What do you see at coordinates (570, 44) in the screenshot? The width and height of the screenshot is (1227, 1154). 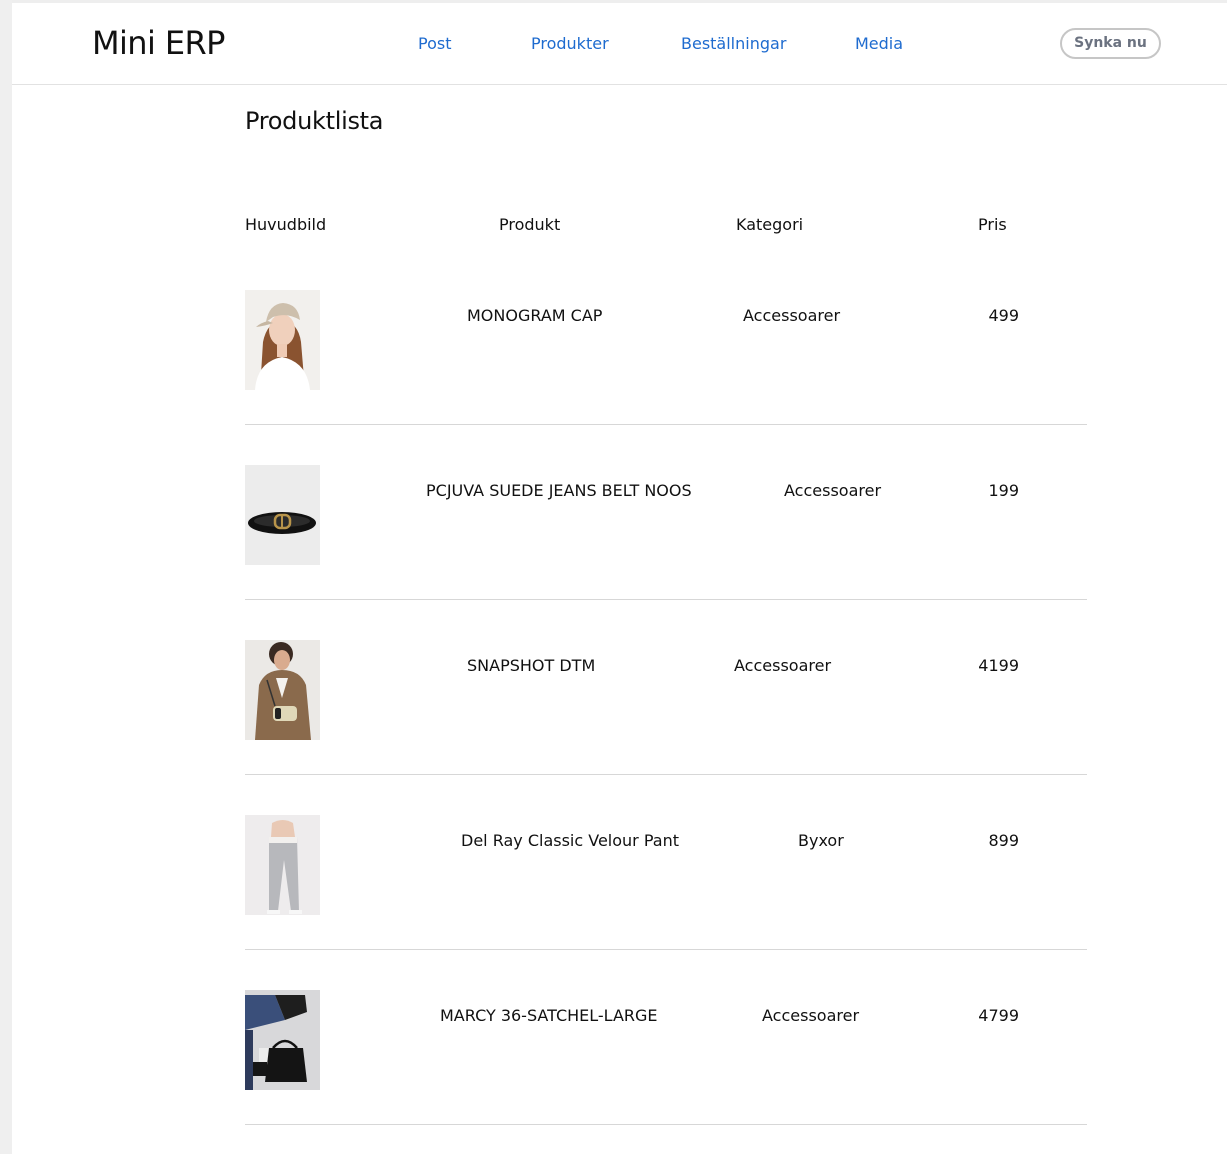 I see `nav-link-produkter: Produkter` at bounding box center [570, 44].